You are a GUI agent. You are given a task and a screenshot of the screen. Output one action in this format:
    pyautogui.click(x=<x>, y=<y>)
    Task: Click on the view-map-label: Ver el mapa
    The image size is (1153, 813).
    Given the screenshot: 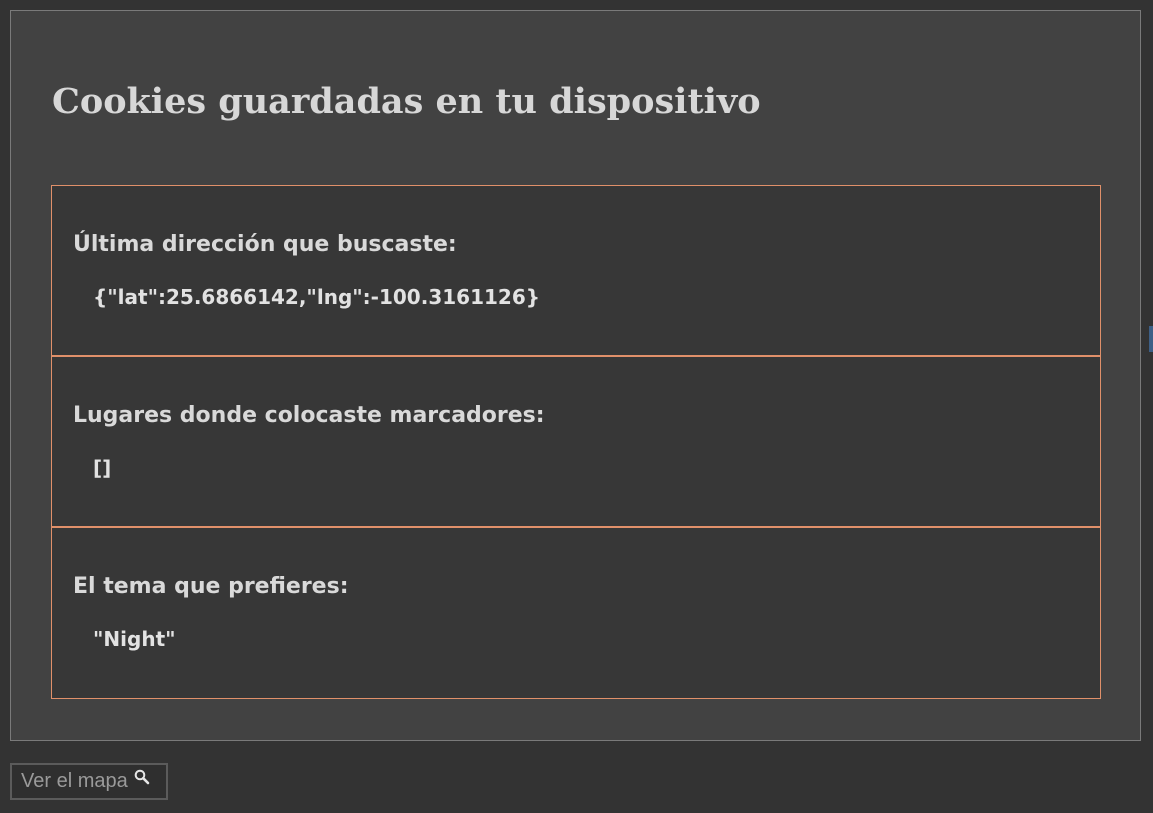 What is the action you would take?
    pyautogui.click(x=74, y=781)
    